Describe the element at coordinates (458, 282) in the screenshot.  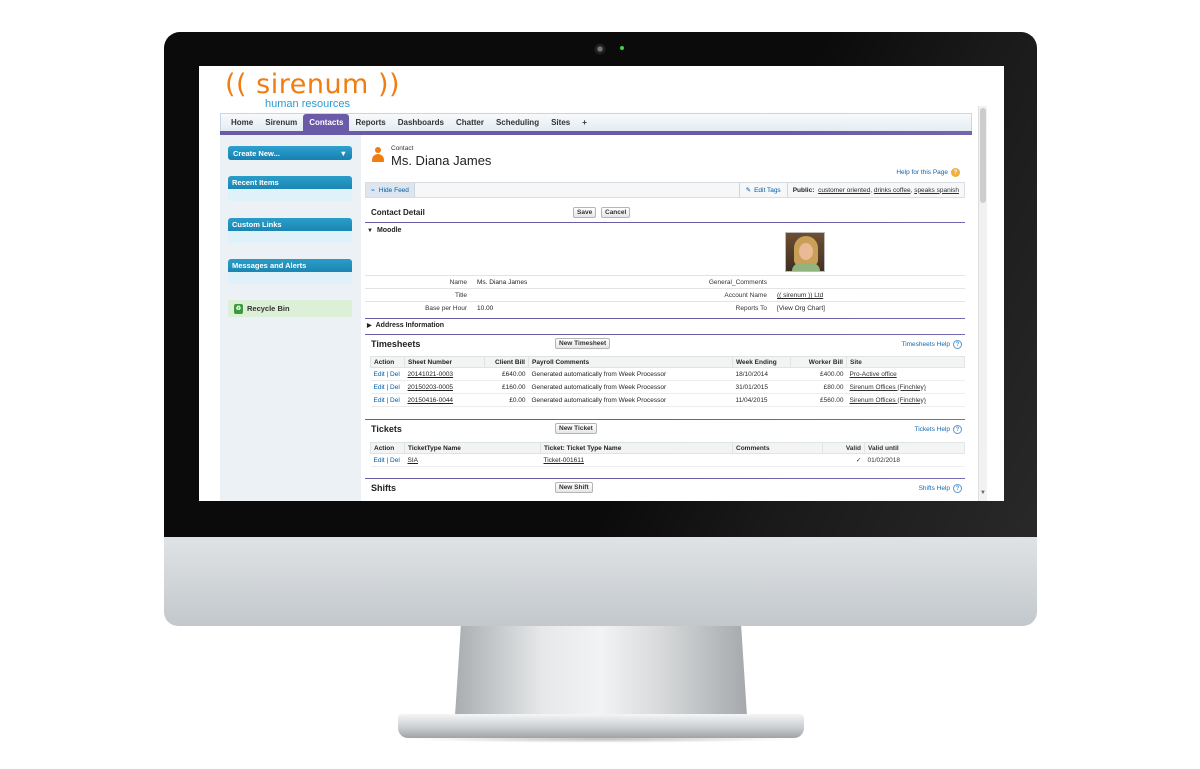
I see `name-label: Name` at that location.